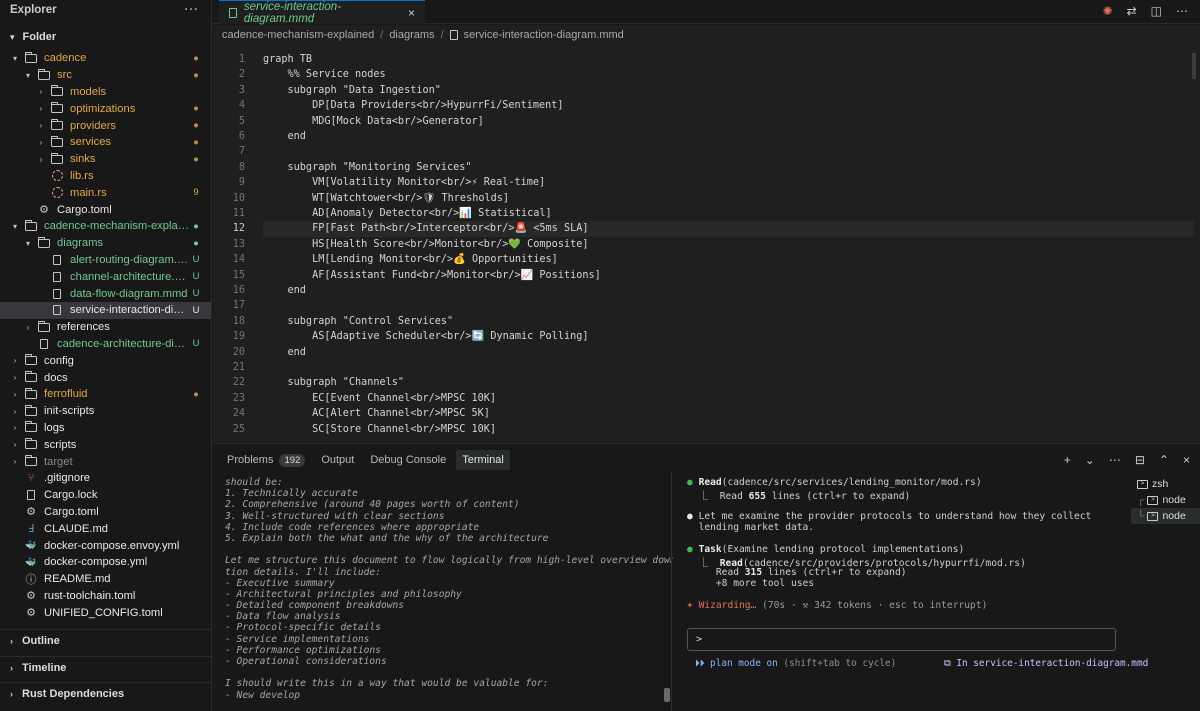 The width and height of the screenshot is (1200, 711). What do you see at coordinates (238, 306) in the screenshot?
I see `line-number: 17` at bounding box center [238, 306].